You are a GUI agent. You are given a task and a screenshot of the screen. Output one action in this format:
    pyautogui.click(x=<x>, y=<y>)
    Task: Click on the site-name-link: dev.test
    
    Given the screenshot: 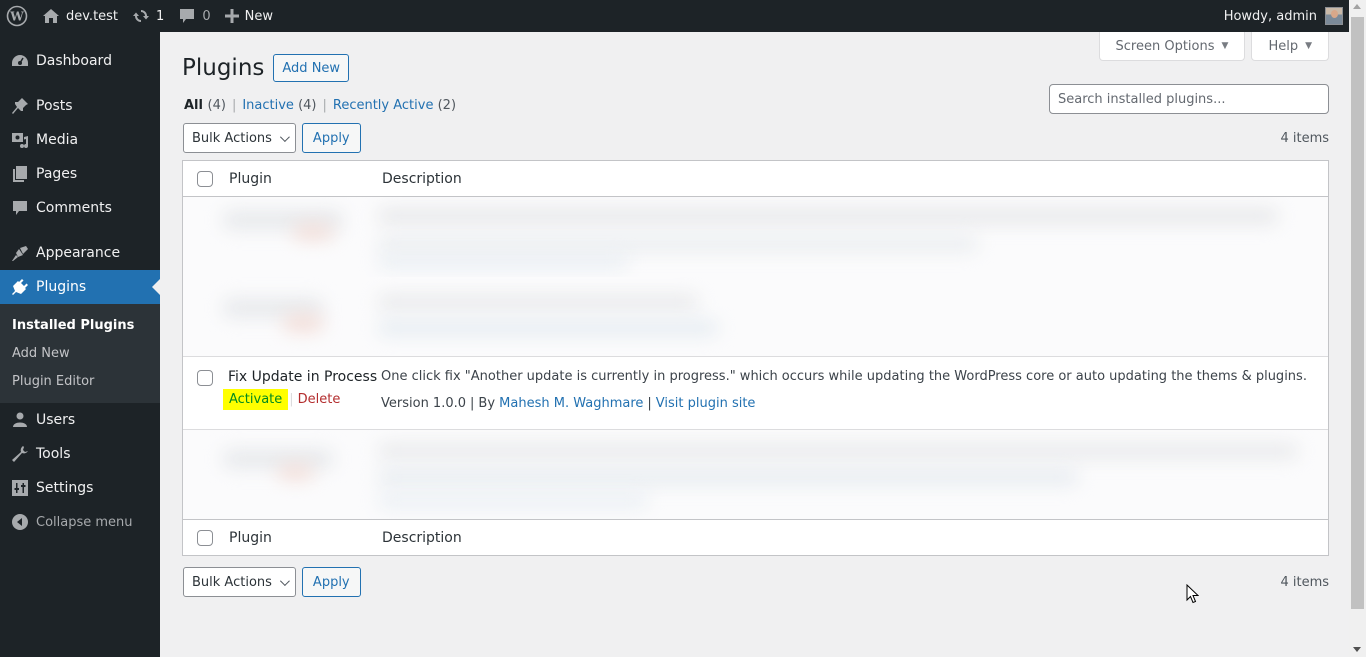 What is the action you would take?
    pyautogui.click(x=80, y=16)
    